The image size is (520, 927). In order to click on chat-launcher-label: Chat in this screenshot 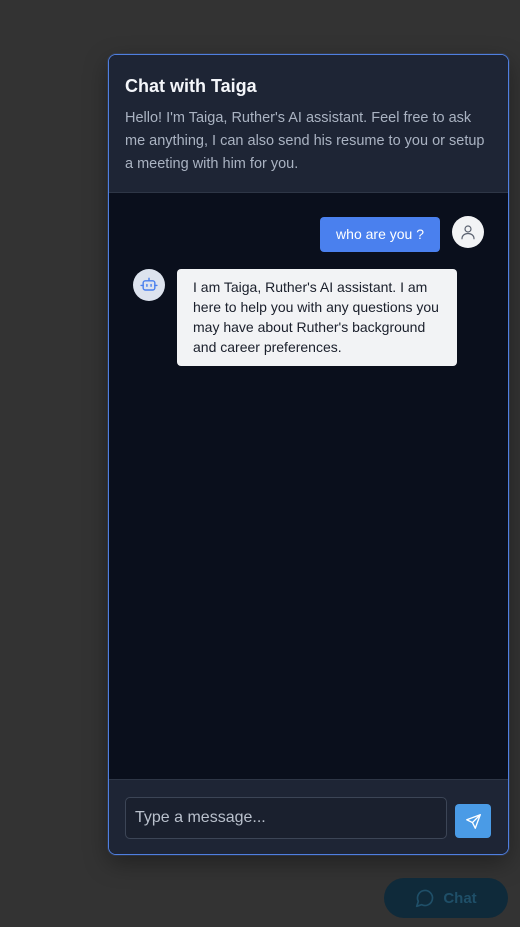, I will do `click(460, 898)`.